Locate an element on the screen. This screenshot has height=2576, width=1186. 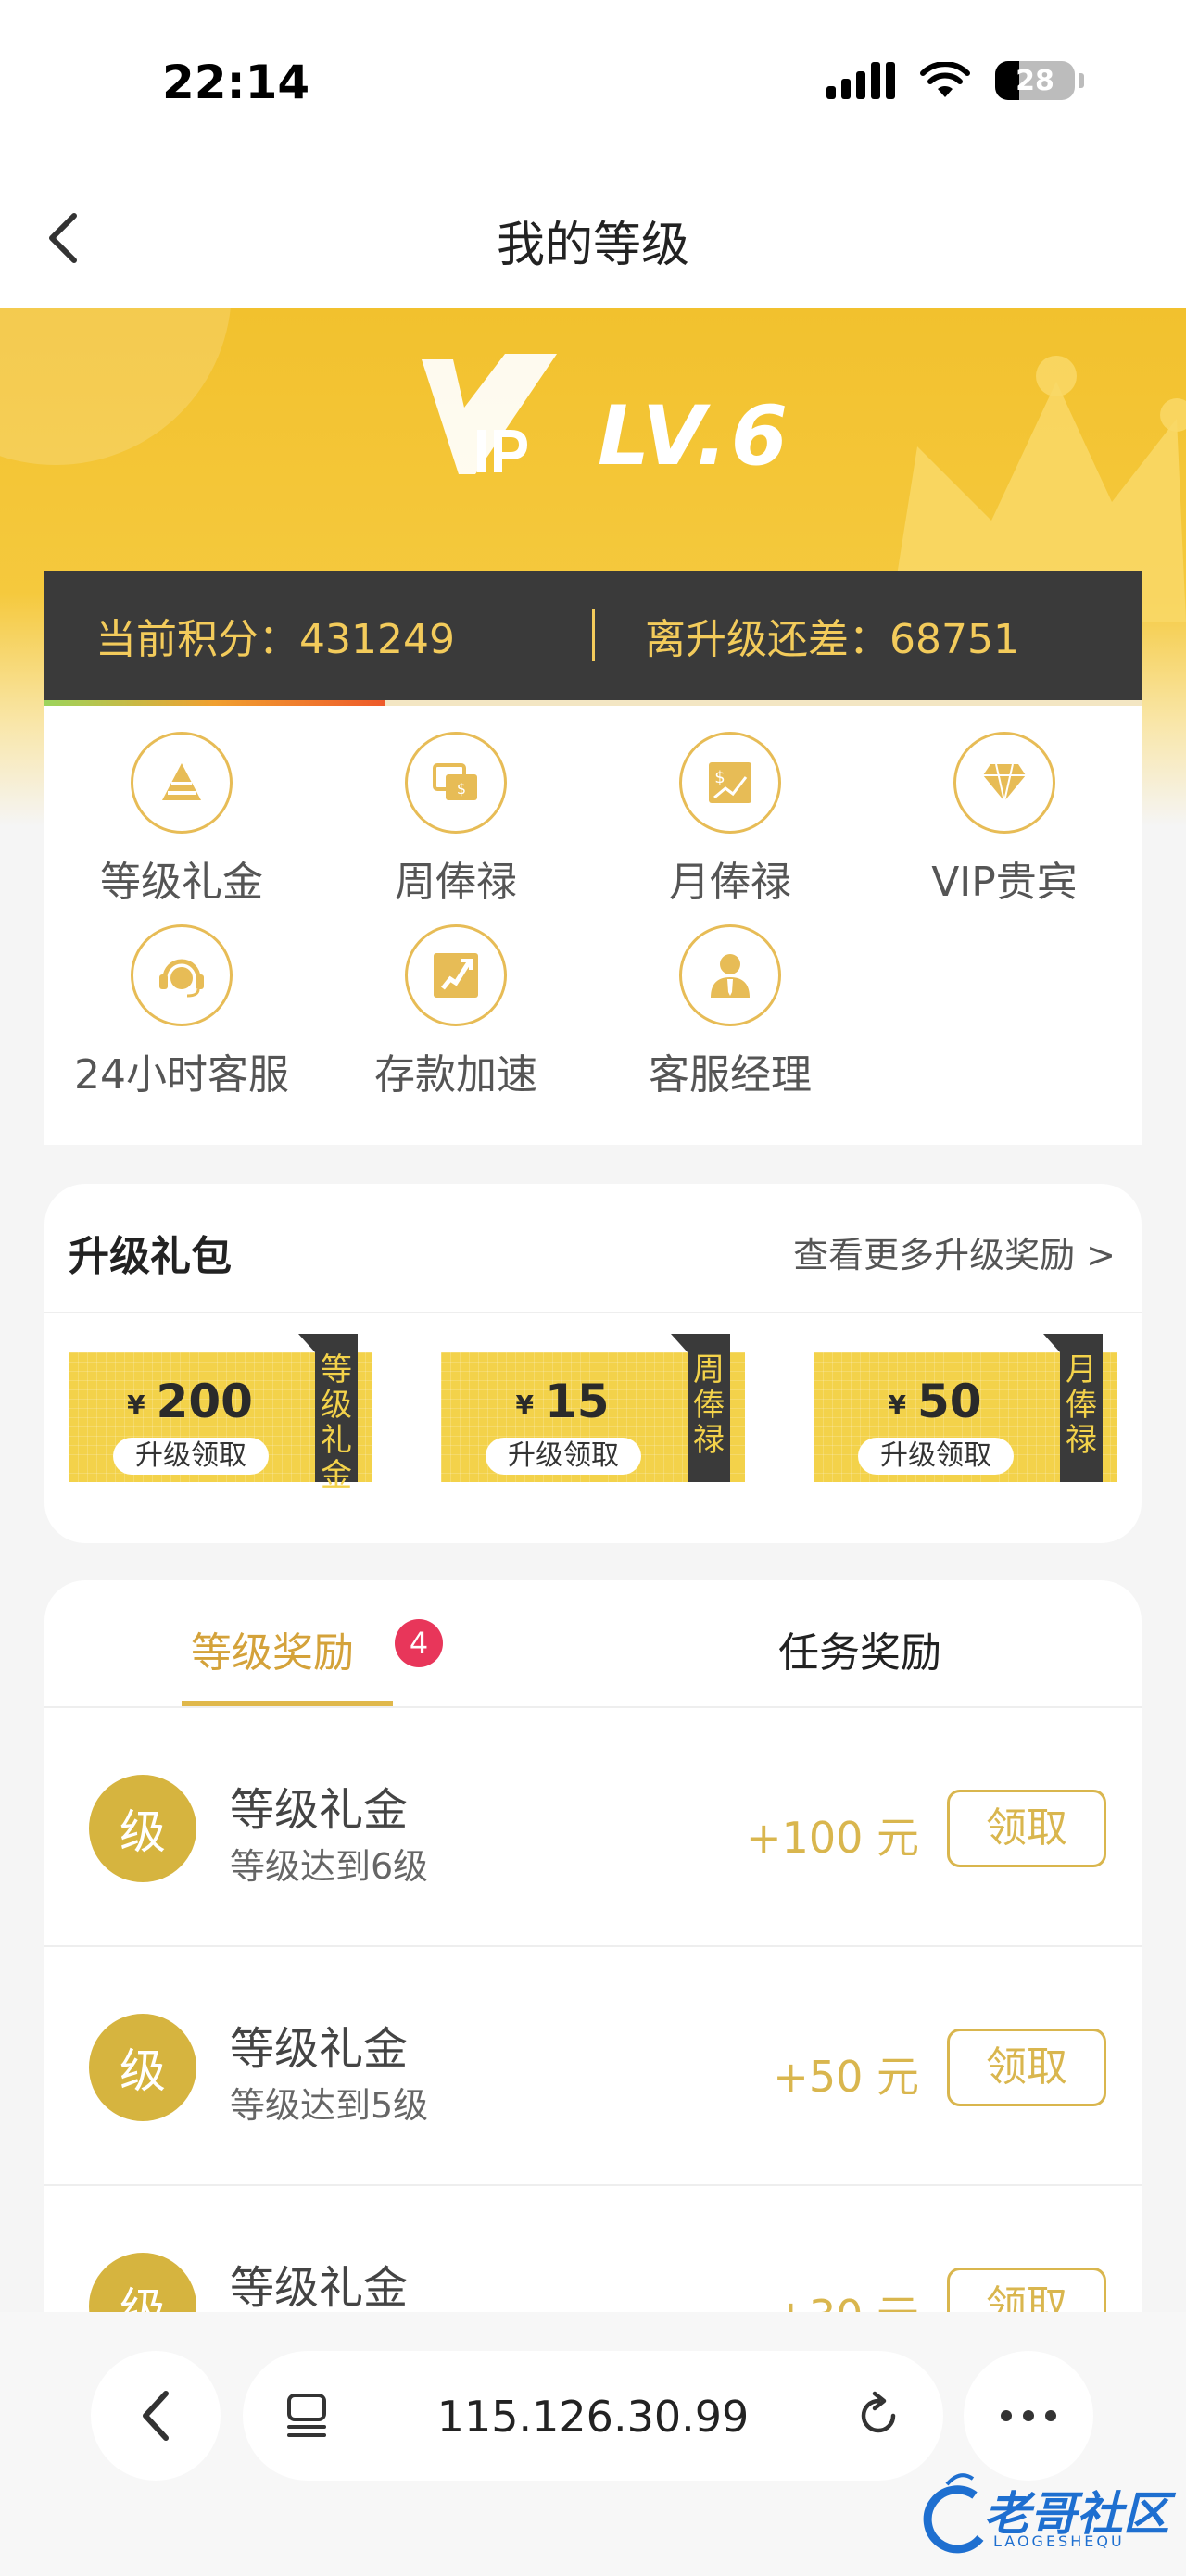
status-bar: 22:14 28 is located at coordinates (593, 83).